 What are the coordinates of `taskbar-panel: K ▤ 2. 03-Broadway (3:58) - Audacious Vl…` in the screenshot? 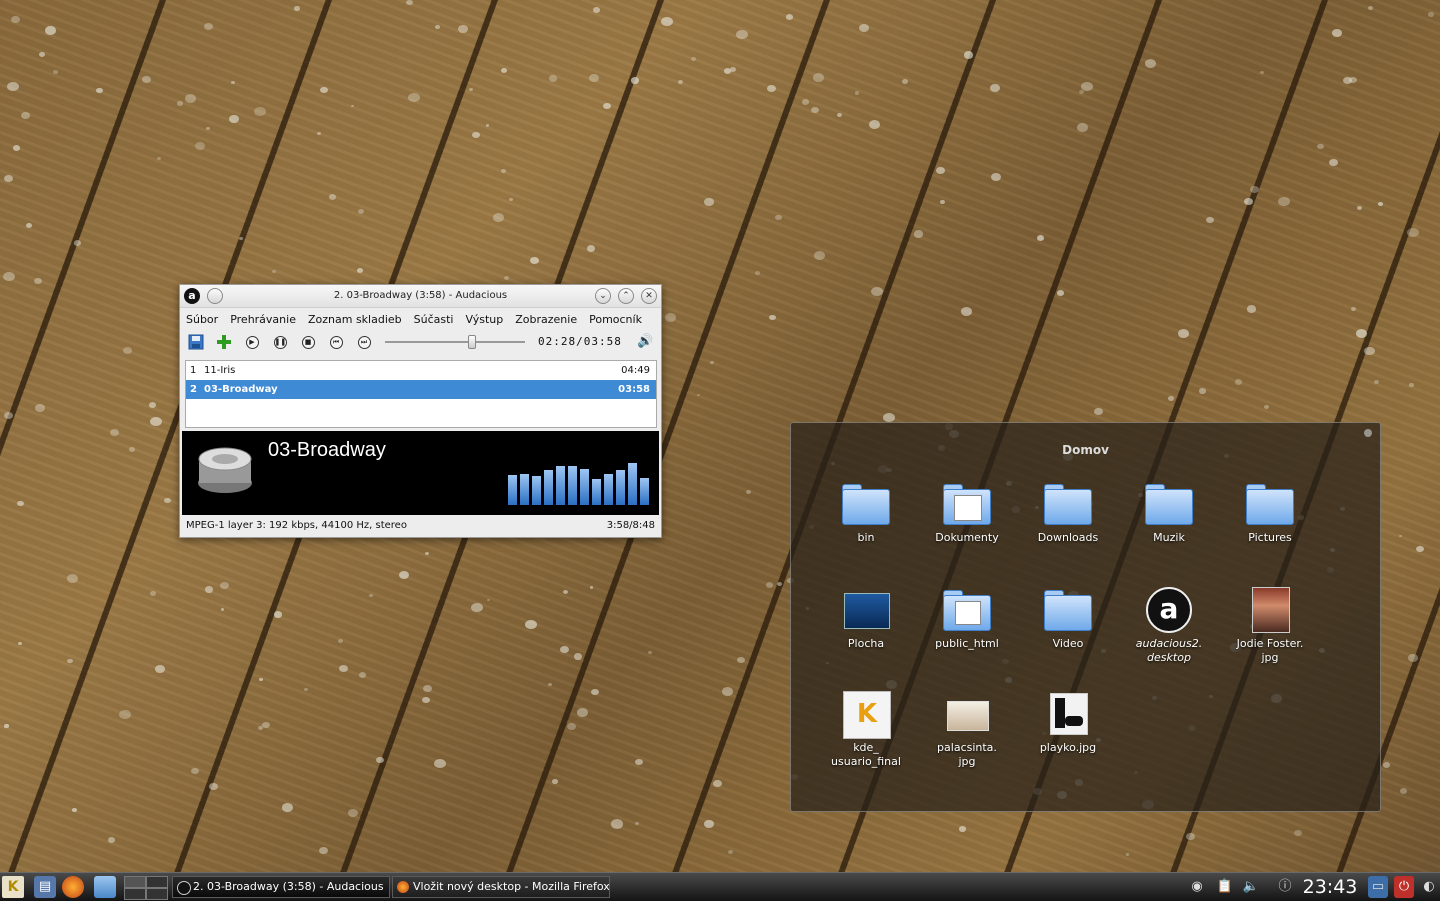 It's located at (720, 886).